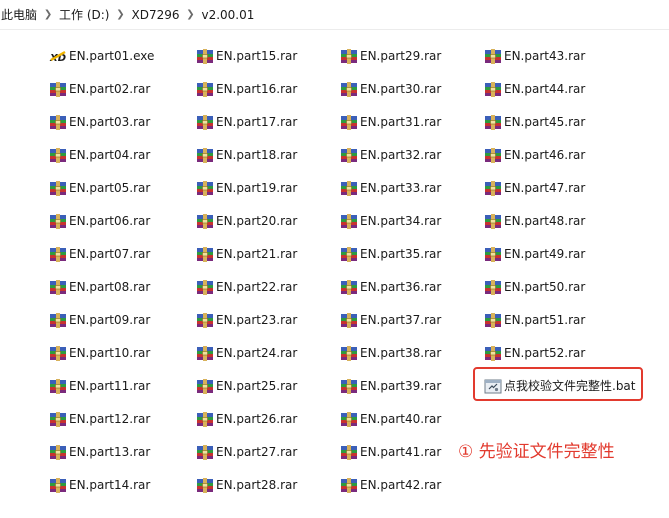 The width and height of the screenshot is (669, 518). Describe the element at coordinates (246, 188) in the screenshot. I see `file-item: EN.part19.rar` at that location.